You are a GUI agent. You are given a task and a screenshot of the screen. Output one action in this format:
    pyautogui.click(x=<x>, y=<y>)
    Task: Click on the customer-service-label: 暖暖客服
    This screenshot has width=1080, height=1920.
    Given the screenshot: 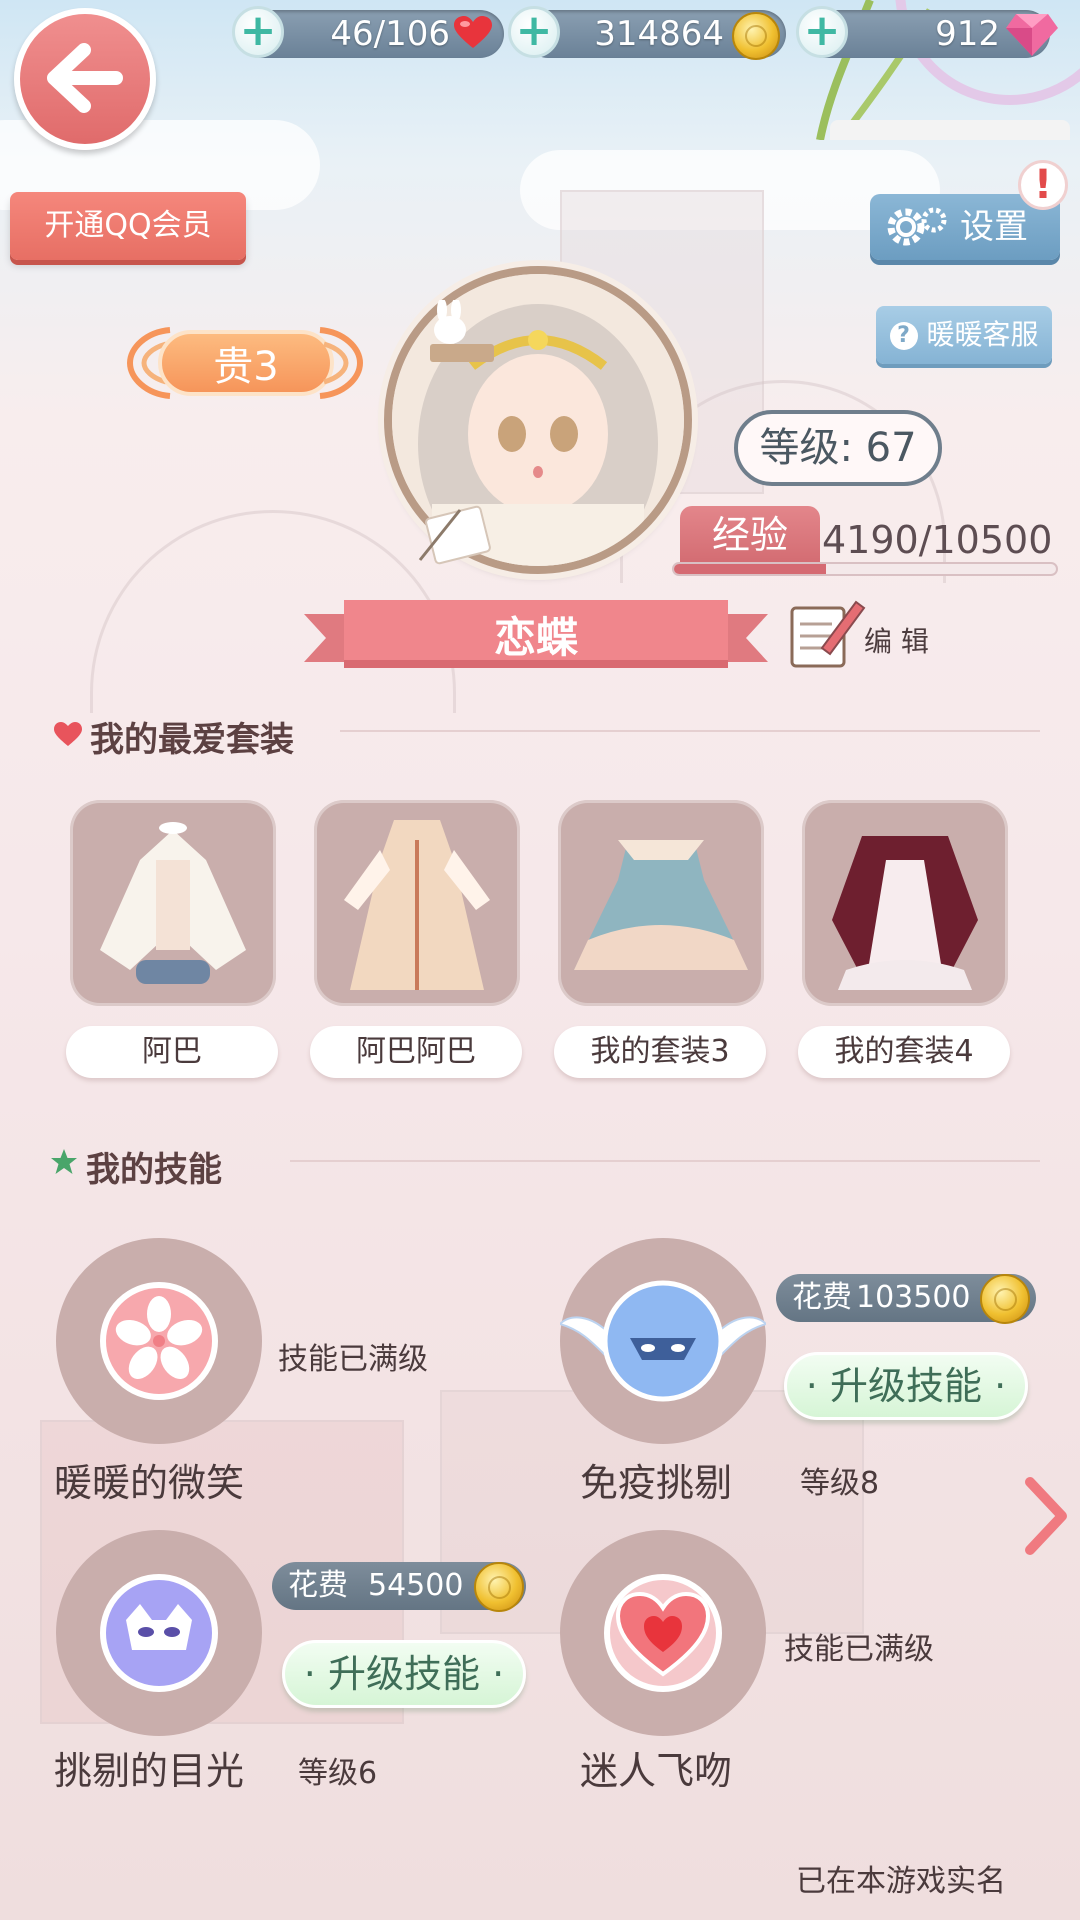 What is the action you would take?
    pyautogui.click(x=982, y=334)
    